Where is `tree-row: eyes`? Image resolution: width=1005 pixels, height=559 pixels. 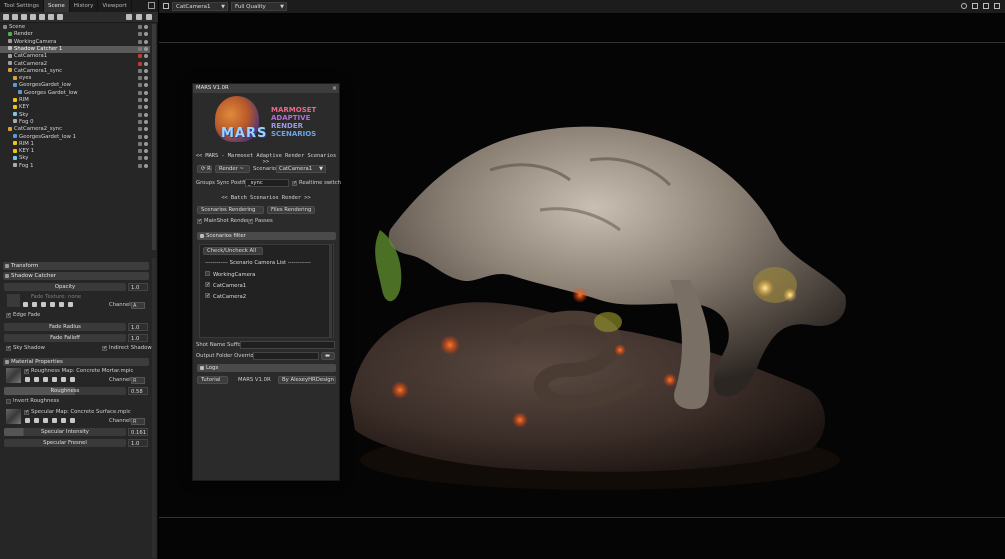
tree-row: eyes is located at coordinates (75, 78).